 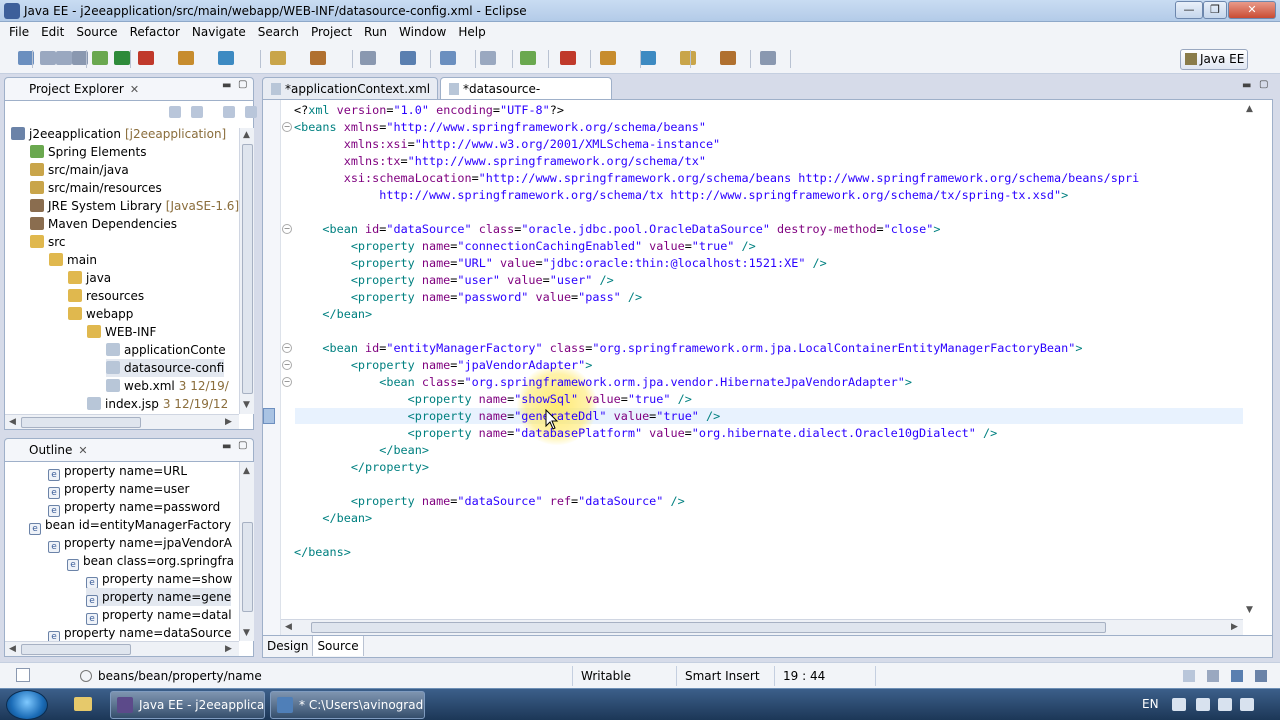 What do you see at coordinates (1246, 85) in the screenshot?
I see `minimize-editor-icon: ▬` at bounding box center [1246, 85].